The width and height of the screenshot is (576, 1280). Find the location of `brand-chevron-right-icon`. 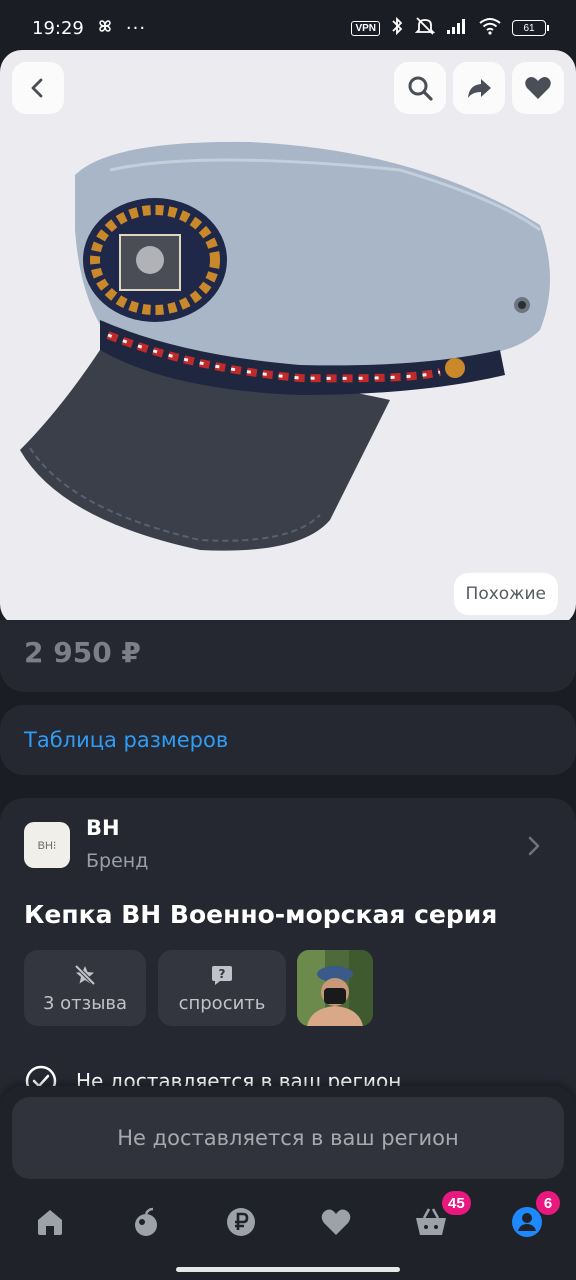

brand-chevron-right-icon is located at coordinates (534, 848).